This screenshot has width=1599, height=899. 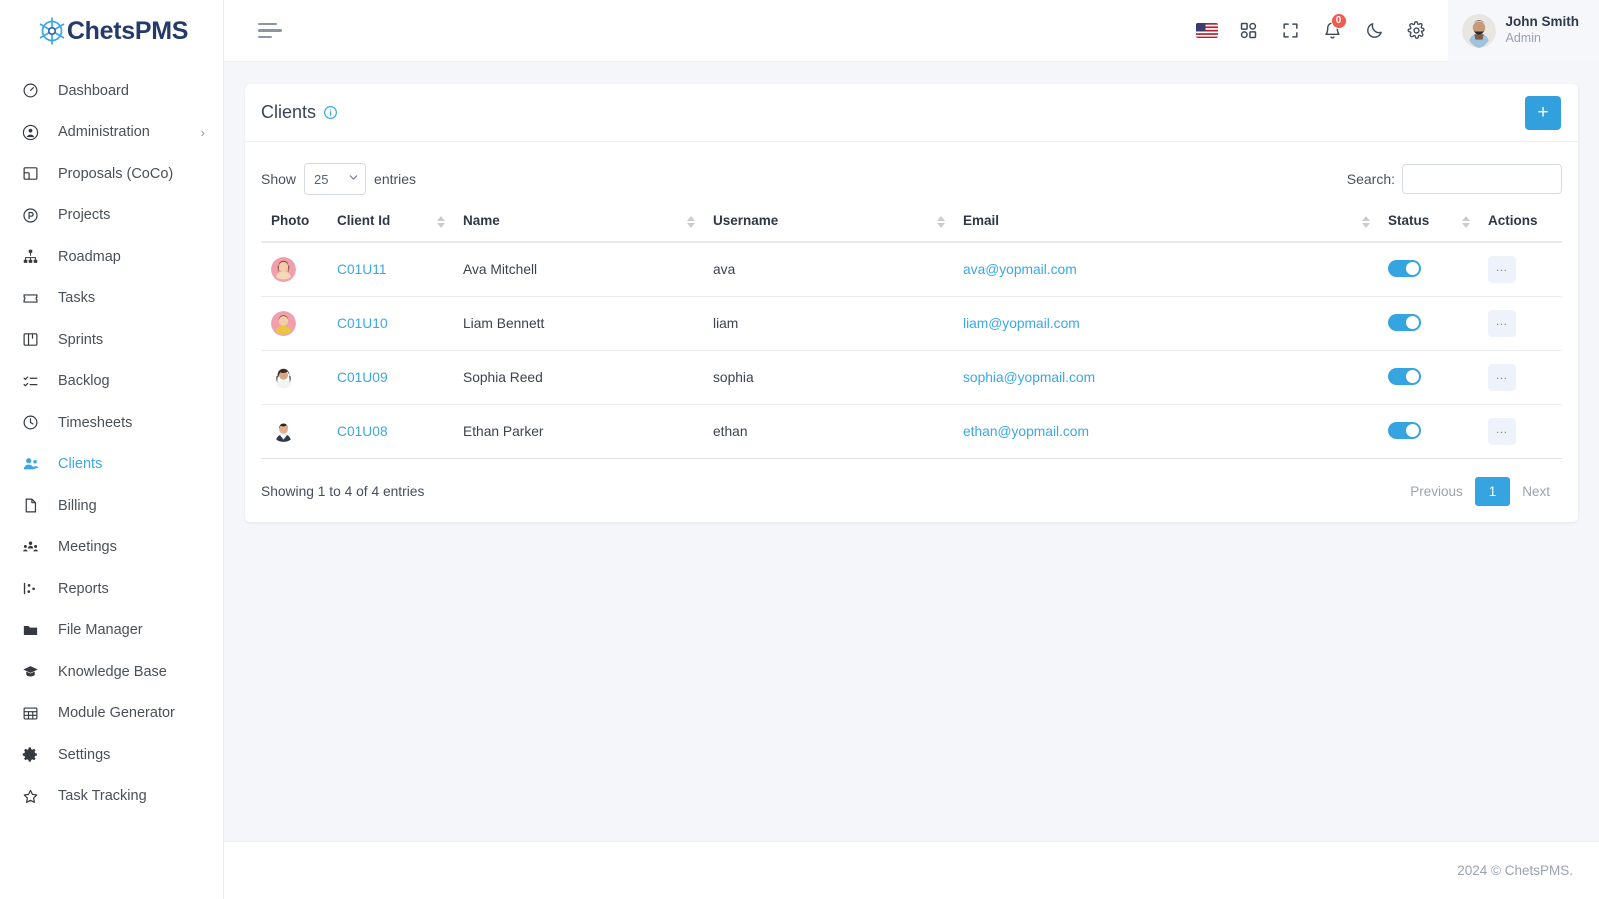 I want to click on sidebar-item-dashboard: Dashboard, so click(x=111, y=91).